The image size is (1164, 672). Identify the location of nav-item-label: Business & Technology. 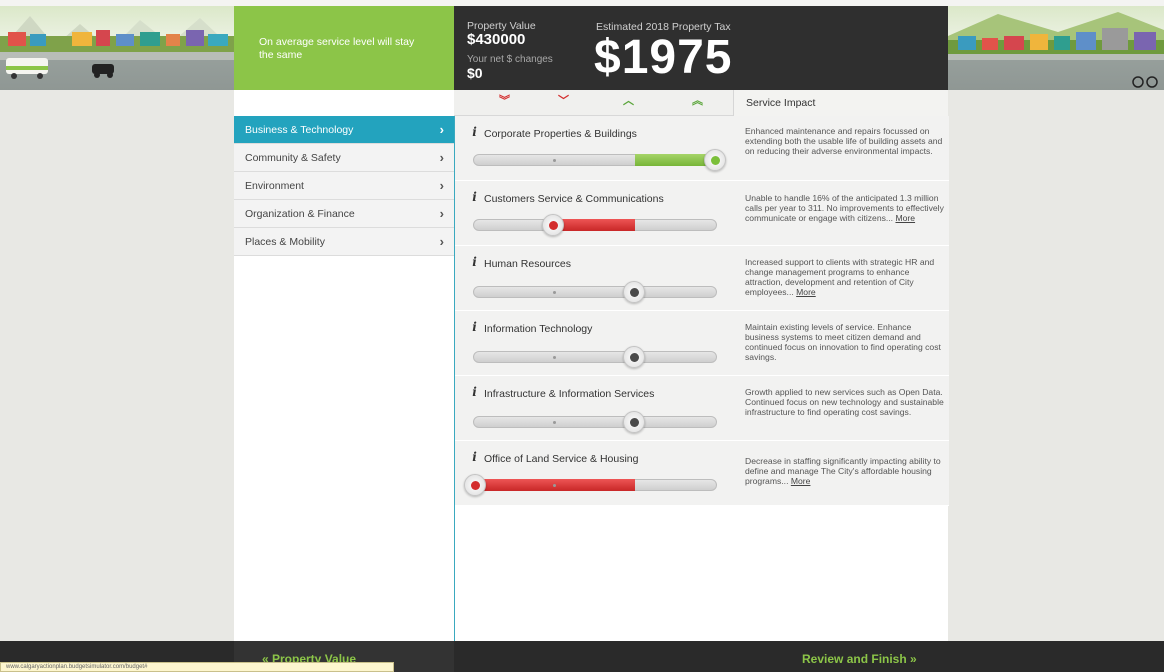
(299, 130).